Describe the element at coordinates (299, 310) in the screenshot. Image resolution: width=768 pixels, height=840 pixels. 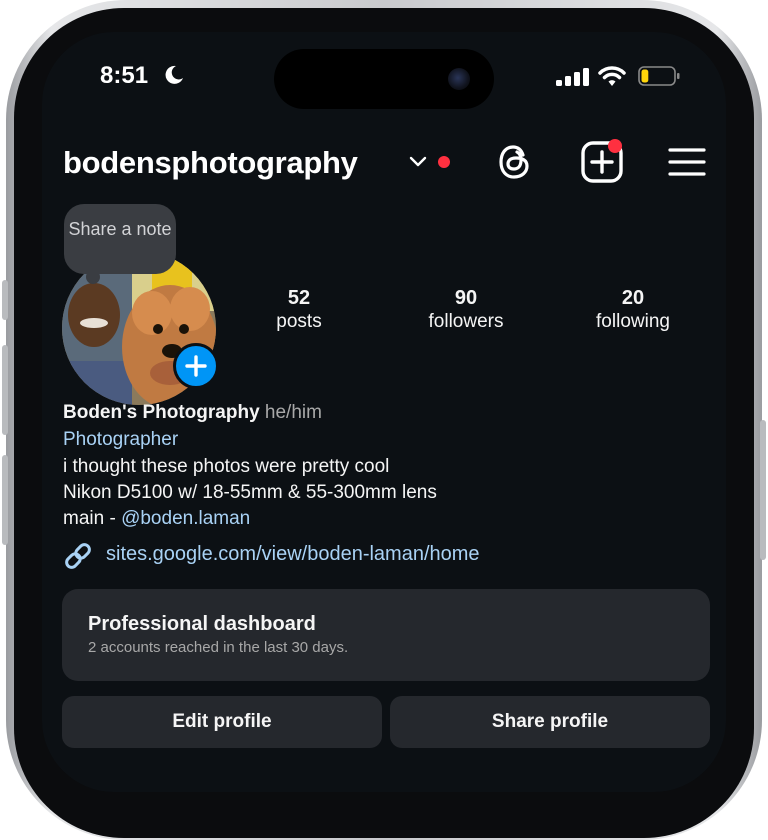
I see `posts-count: 52 posts` at that location.